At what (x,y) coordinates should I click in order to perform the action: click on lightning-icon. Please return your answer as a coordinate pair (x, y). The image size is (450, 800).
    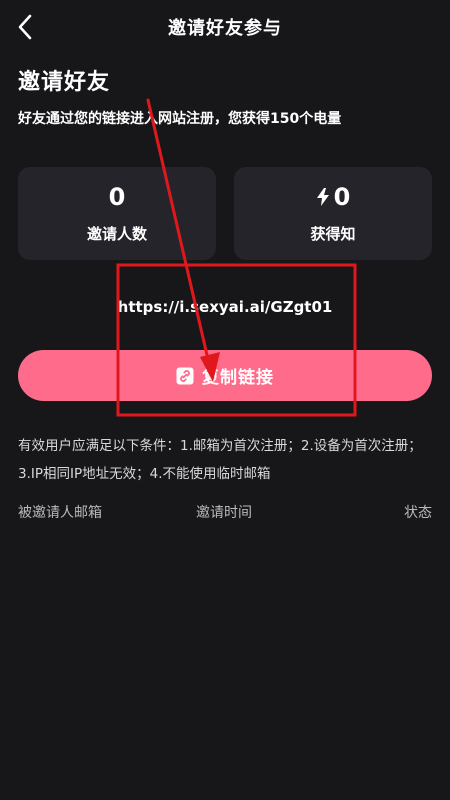
    Looking at the image, I should click on (322, 197).